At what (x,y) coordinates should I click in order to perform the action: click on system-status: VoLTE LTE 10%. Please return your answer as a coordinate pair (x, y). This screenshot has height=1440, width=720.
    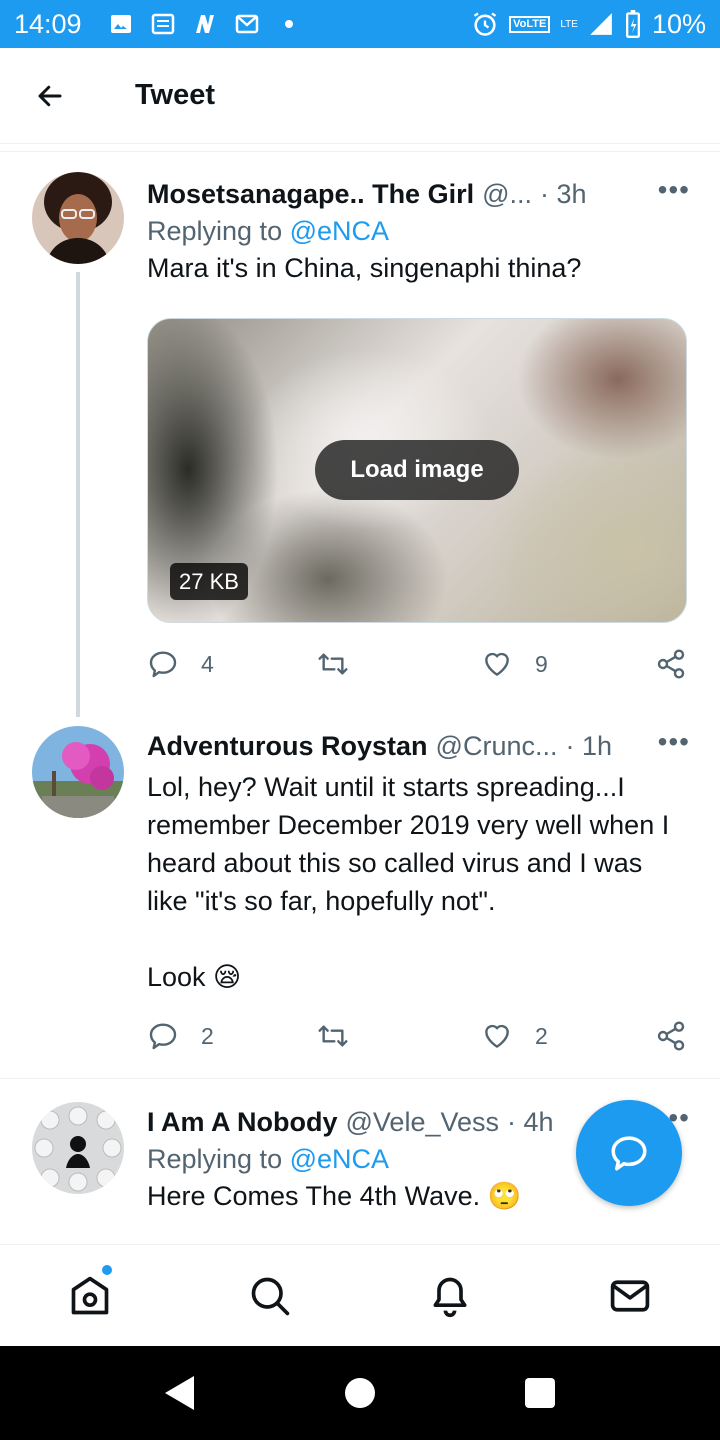
    Looking at the image, I should click on (588, 24).